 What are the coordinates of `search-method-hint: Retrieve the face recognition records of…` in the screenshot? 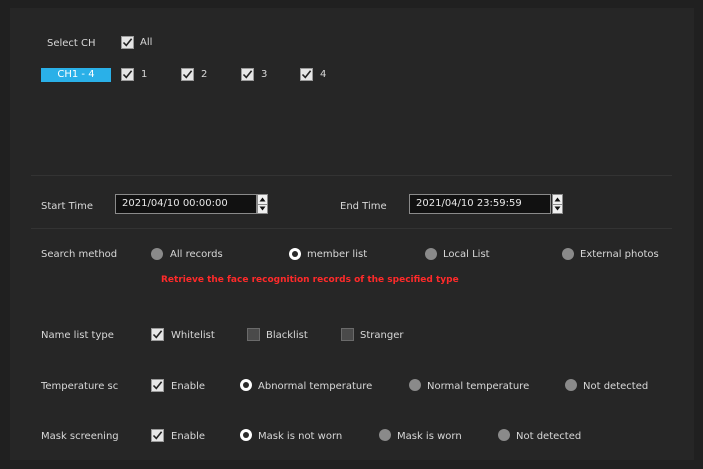 It's located at (310, 280).